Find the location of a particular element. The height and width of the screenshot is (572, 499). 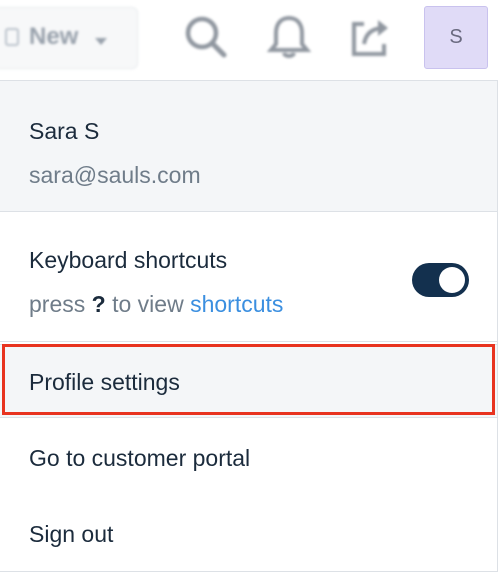

new-item-icon is located at coordinates (12, 37).